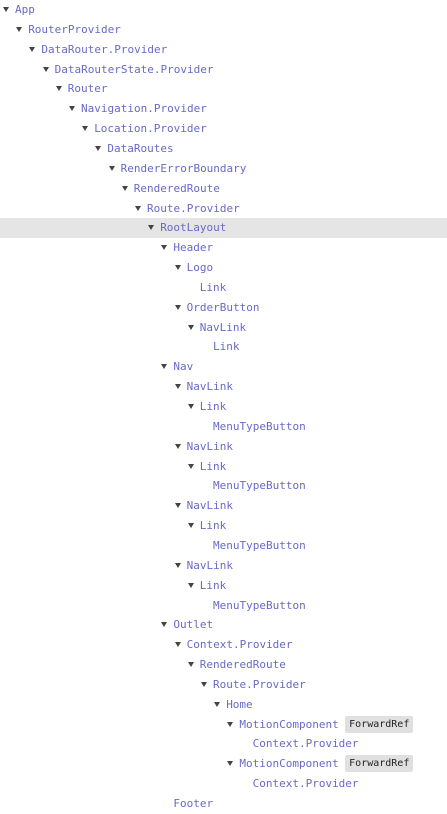 This screenshot has height=814, width=447. Describe the element at coordinates (183, 168) in the screenshot. I see `tree-node-label: RenderErrorBoundary` at that location.